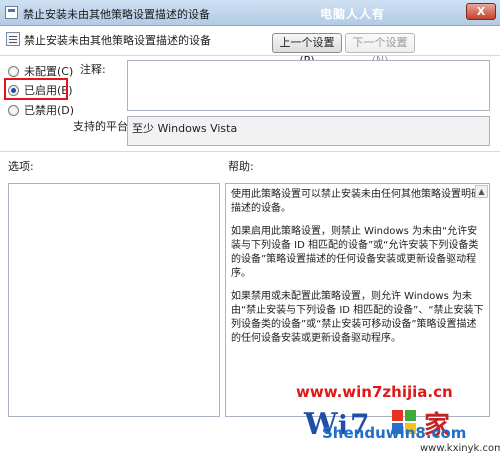 The width and height of the screenshot is (500, 460). What do you see at coordinates (308, 85) in the screenshot?
I see `comment-textarea` at bounding box center [308, 85].